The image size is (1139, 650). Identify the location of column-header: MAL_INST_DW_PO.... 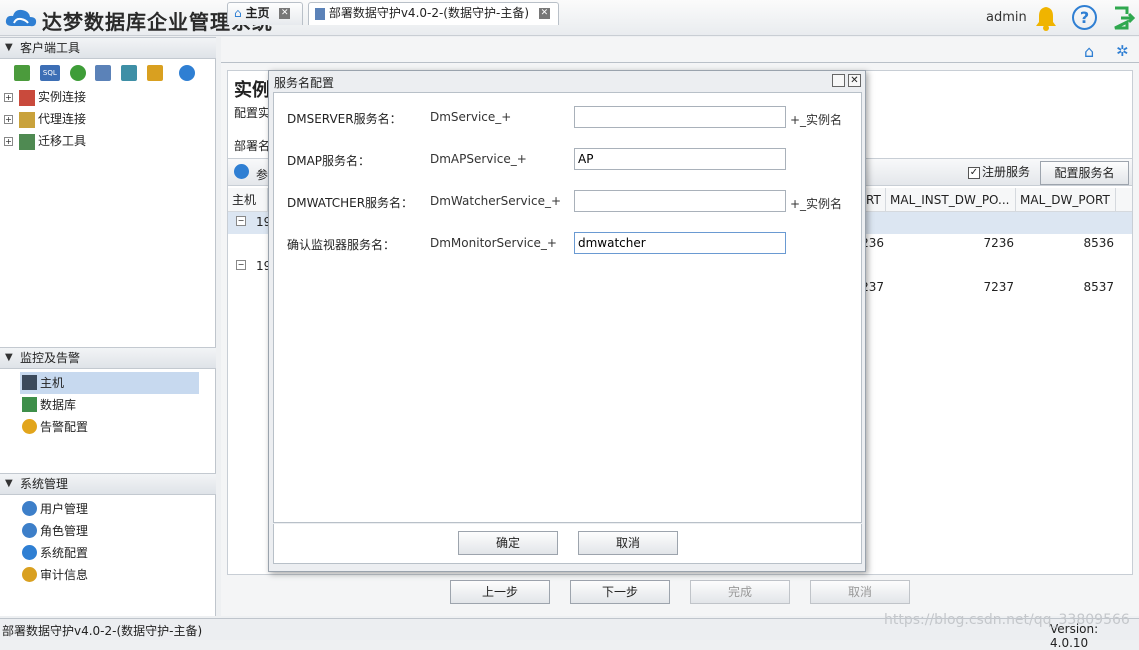
(951, 200).